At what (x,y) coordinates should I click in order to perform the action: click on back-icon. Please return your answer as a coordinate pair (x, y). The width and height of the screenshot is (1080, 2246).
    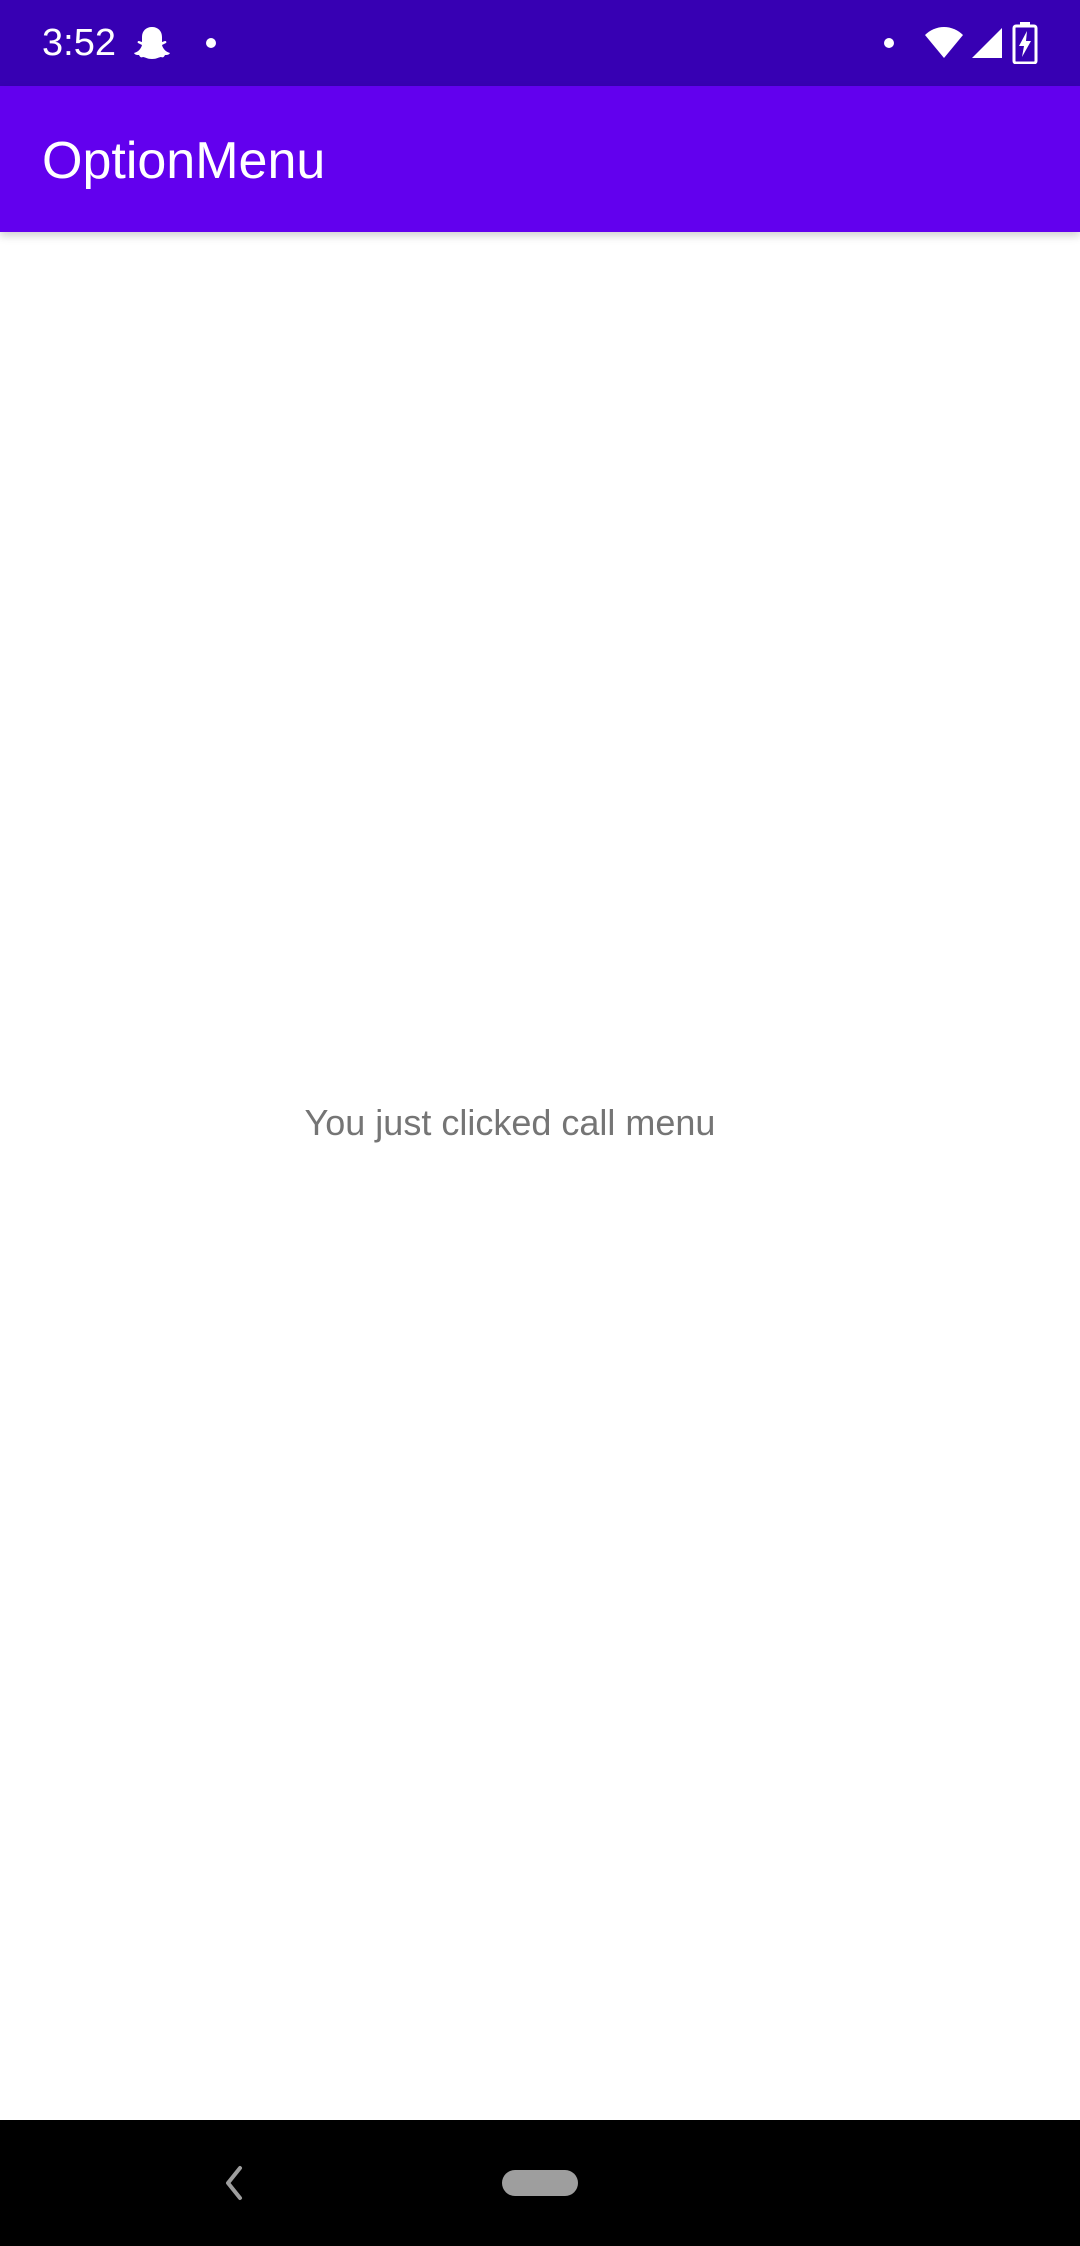
    Looking at the image, I should click on (233, 2183).